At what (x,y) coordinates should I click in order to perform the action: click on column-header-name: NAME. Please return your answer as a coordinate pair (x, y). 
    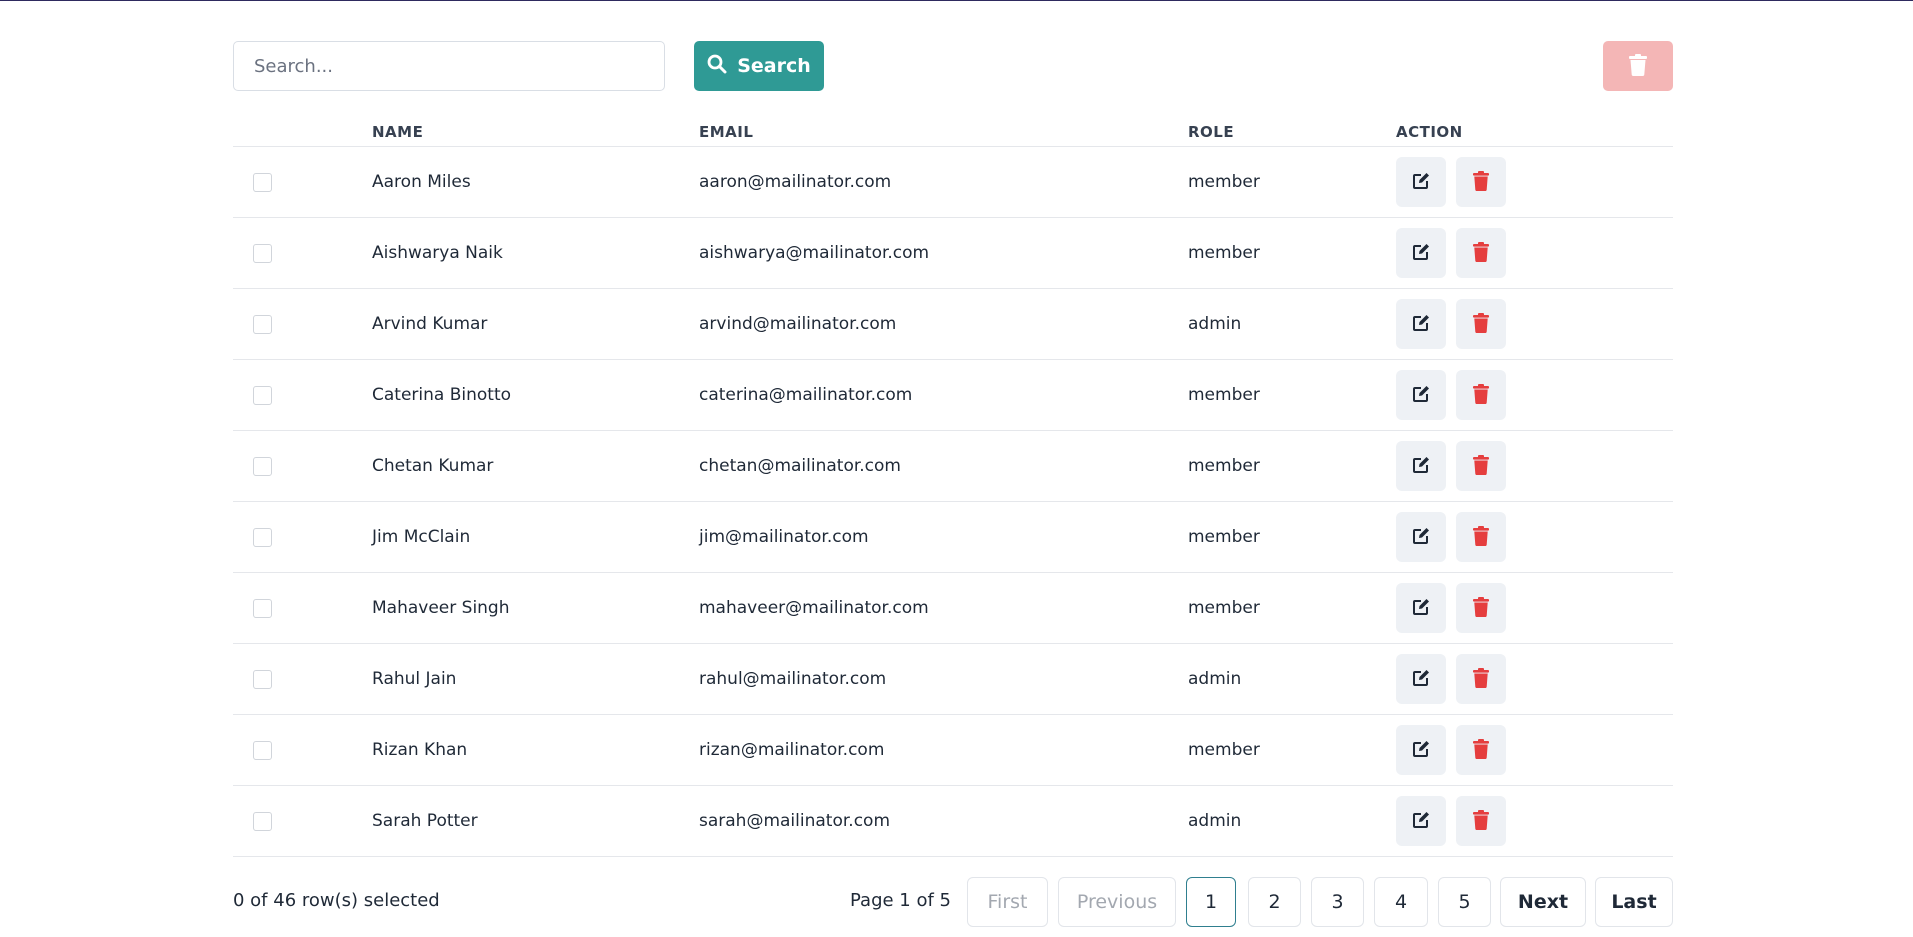
    Looking at the image, I should click on (397, 132).